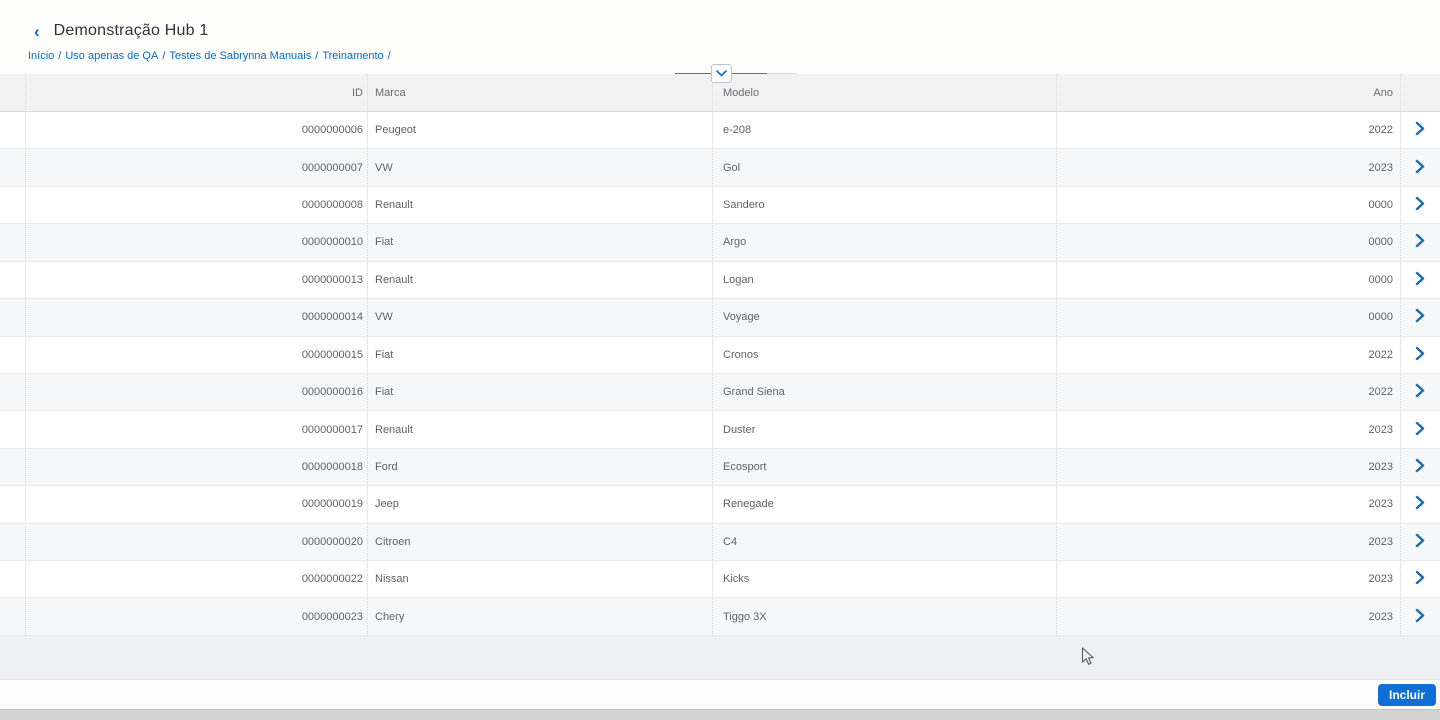 The width and height of the screenshot is (1440, 720). I want to click on cell-modelo: Sandero, so click(744, 205).